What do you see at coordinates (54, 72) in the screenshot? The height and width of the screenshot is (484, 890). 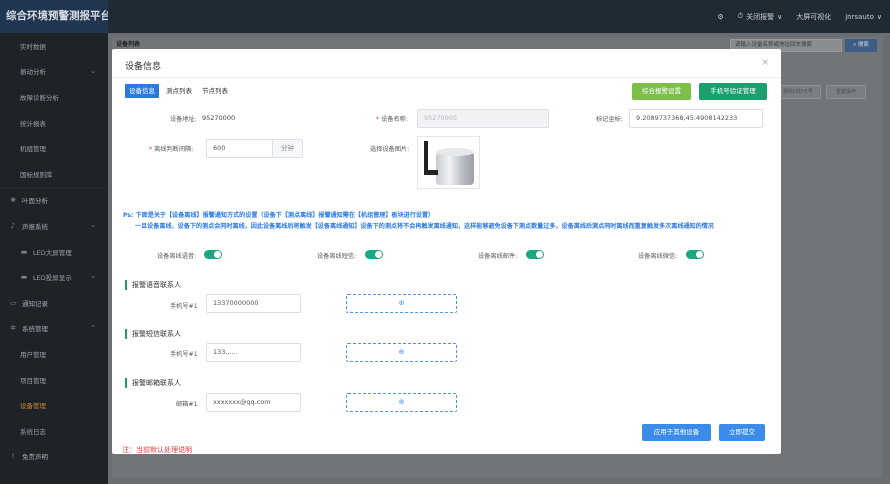 I see `sidebar-item-vibration: 振动分析 ⌄` at bounding box center [54, 72].